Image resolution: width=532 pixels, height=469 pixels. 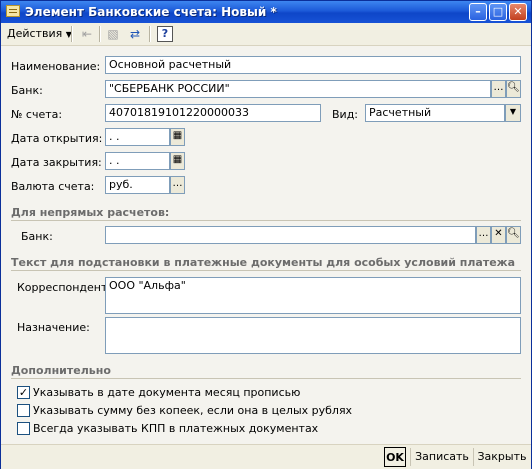 What do you see at coordinates (56, 162) in the screenshot?
I see `close-date-label: Дата закрытия:` at bounding box center [56, 162].